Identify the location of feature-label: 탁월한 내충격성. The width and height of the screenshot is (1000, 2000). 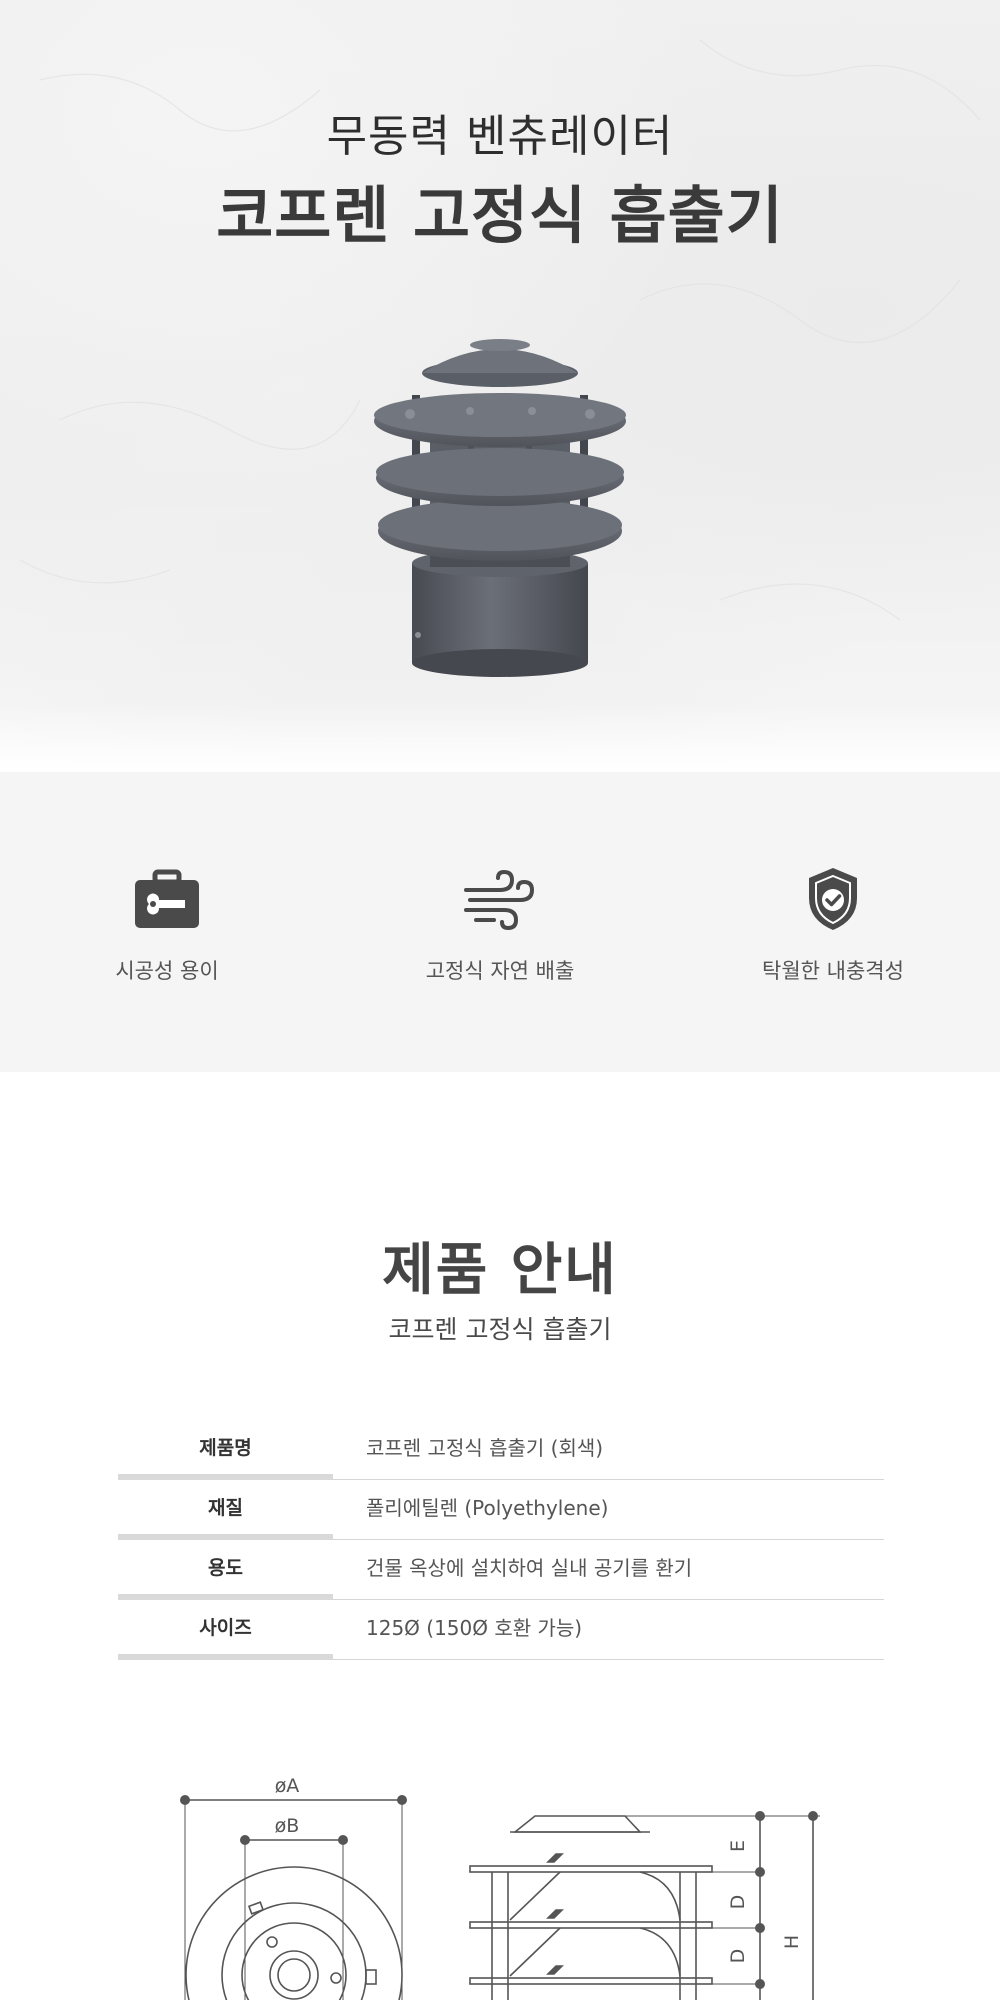
(833, 971).